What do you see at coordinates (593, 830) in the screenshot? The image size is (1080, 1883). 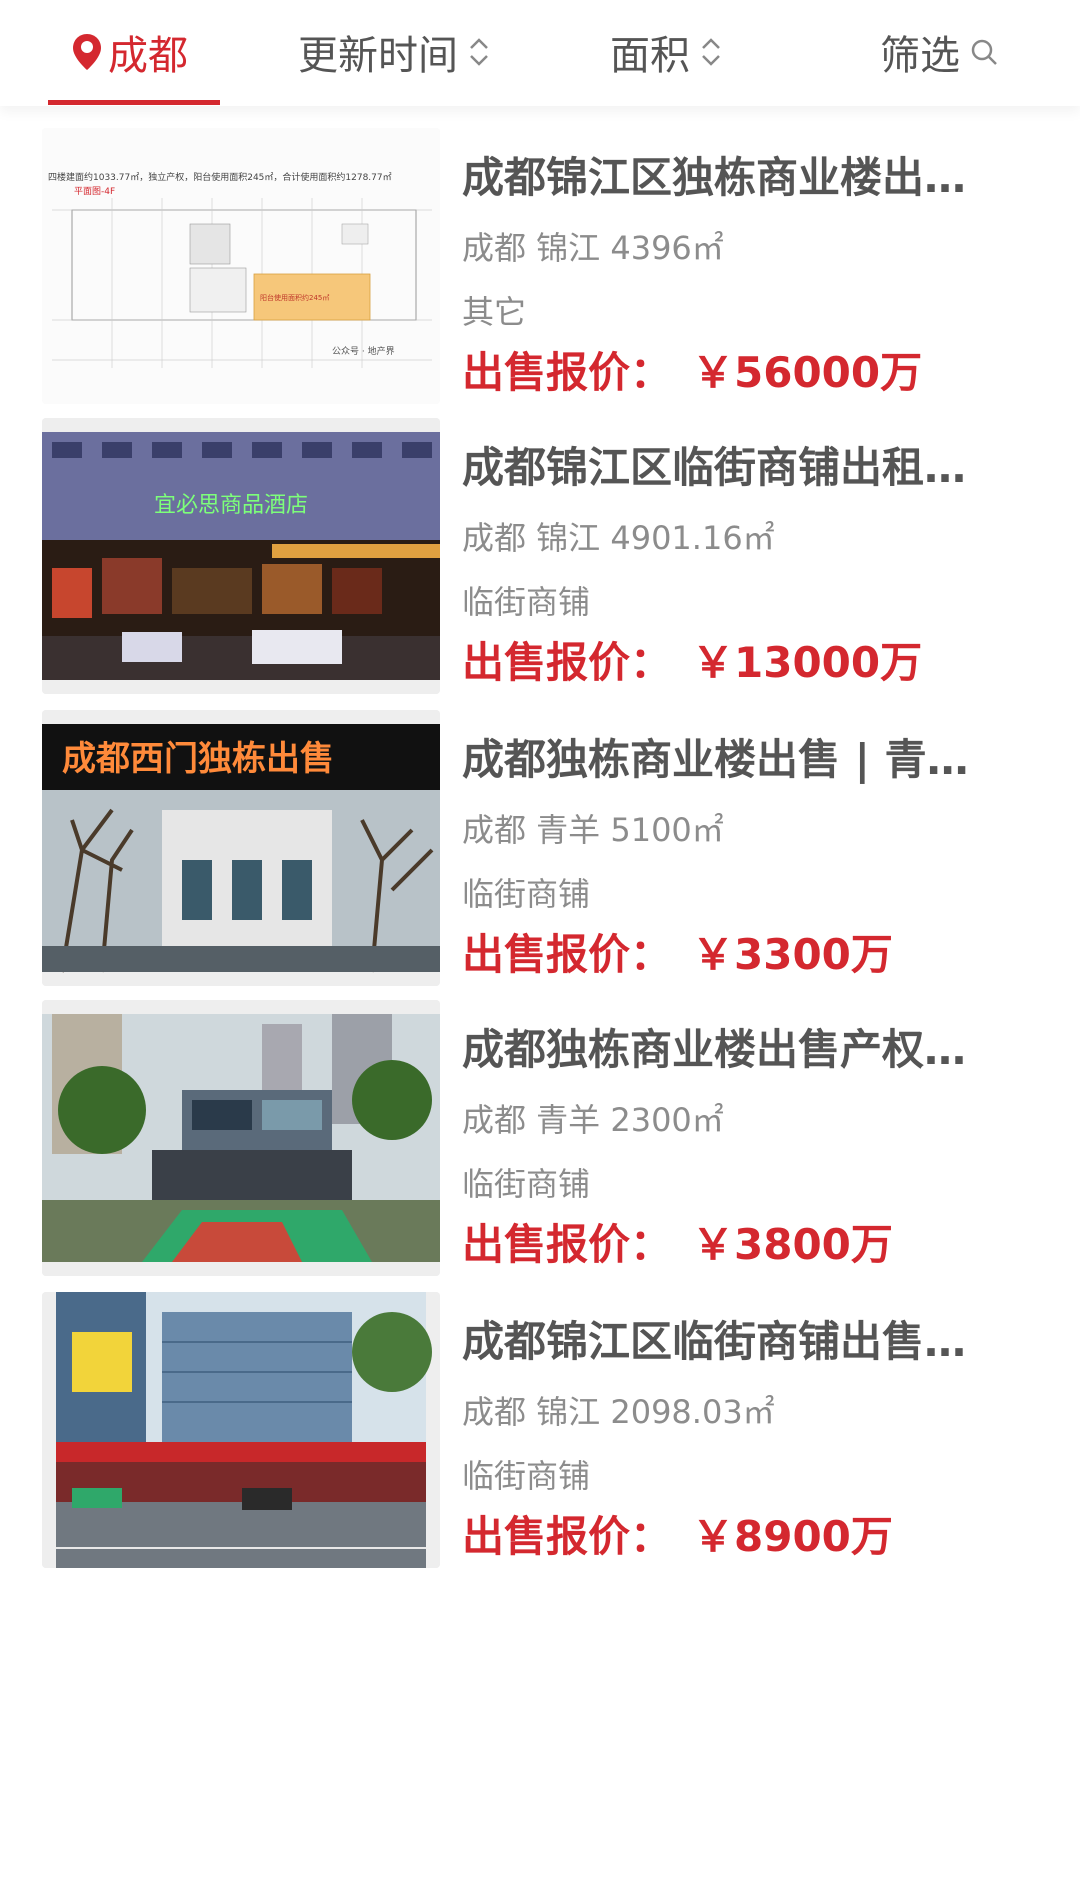 I see `listing-meta: 成都 青羊 5100㎡` at bounding box center [593, 830].